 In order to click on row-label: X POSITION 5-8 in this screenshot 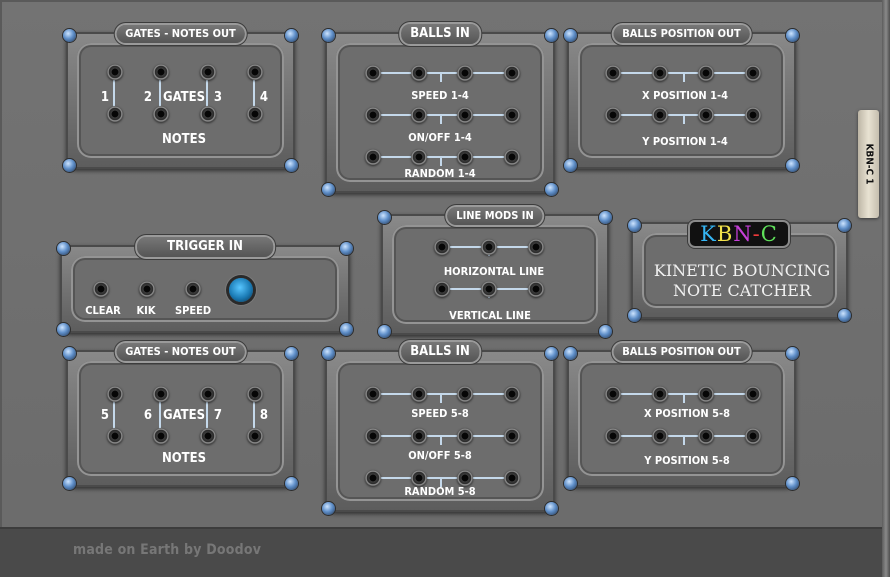, I will do `click(687, 413)`.